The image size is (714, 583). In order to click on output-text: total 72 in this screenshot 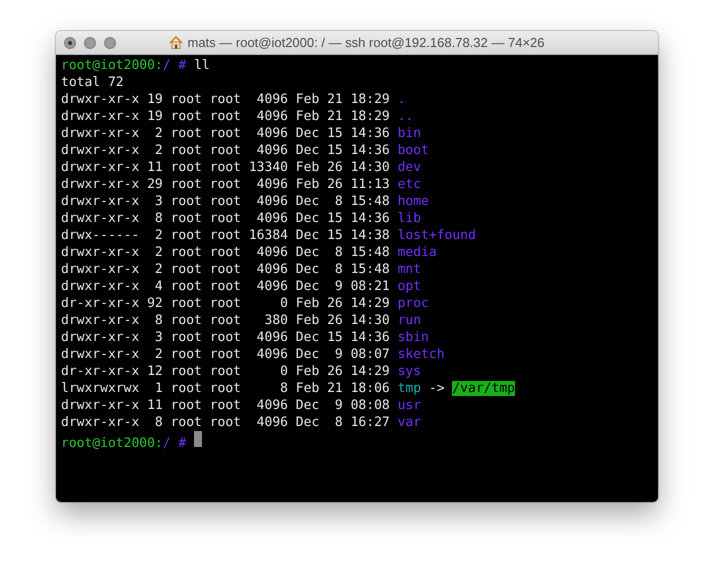, I will do `click(92, 82)`.